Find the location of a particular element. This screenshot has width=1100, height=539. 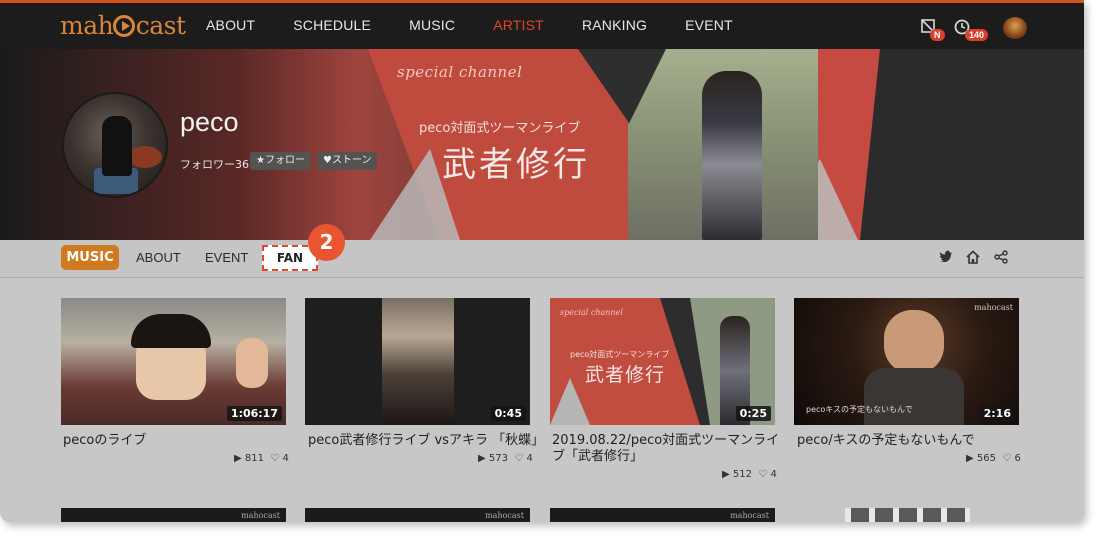

video-title-3: 2019.08.22/peco対面式ツーマンライブ「武者修行」 is located at coordinates (668, 449).